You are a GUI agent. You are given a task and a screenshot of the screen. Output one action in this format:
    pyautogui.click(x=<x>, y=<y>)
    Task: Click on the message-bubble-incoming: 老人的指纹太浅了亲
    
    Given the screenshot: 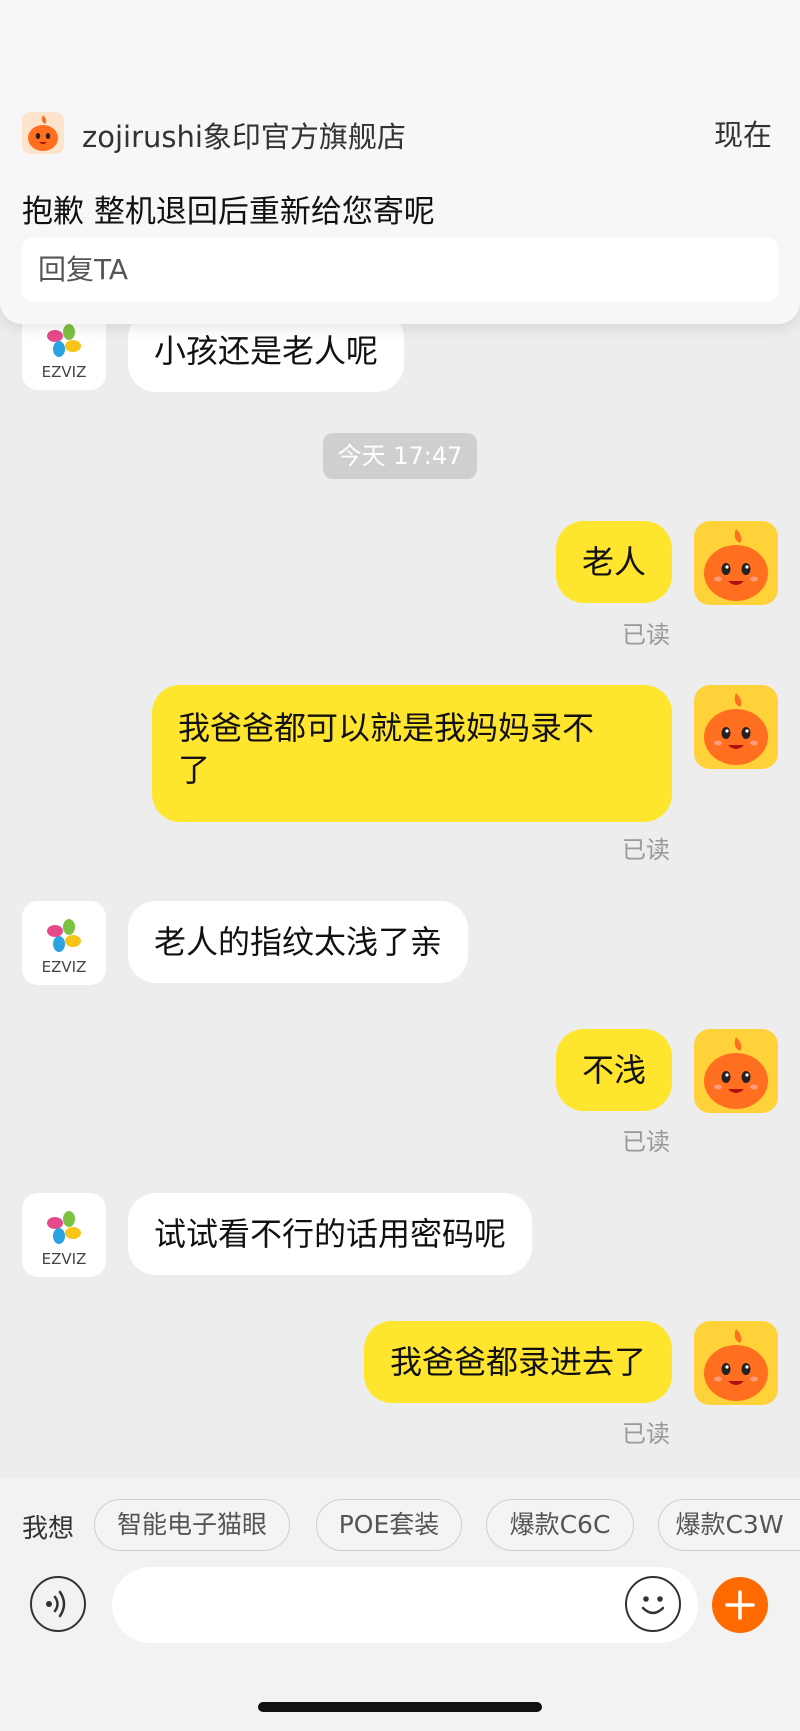 What is the action you would take?
    pyautogui.click(x=298, y=942)
    